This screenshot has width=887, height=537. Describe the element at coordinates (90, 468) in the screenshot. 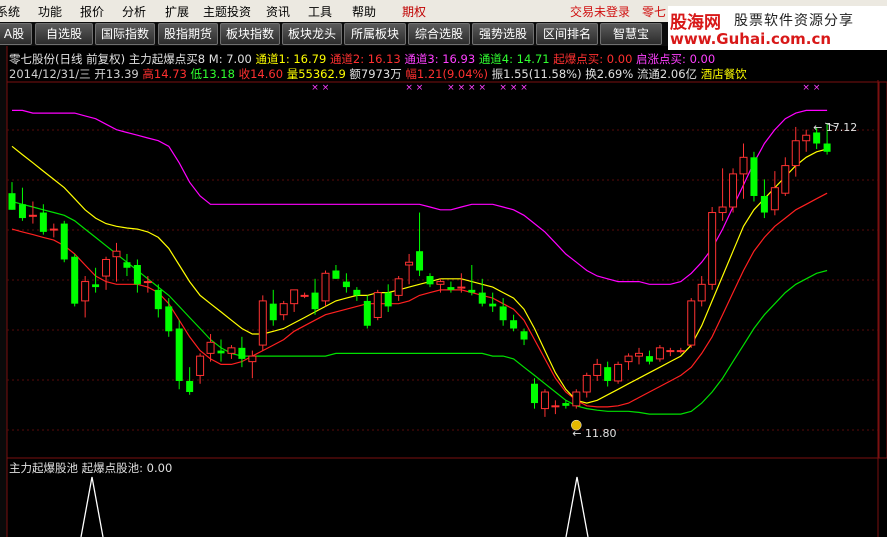

I see `sub-panel-header: 主力起爆股池 起爆点股池: 0.00` at that location.